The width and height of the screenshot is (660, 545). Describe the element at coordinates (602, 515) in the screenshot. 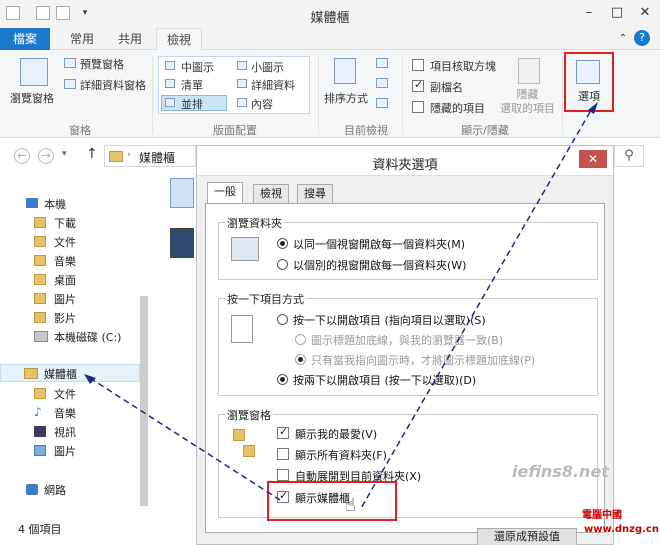

I see `watermark-site2: 電腦中國` at that location.